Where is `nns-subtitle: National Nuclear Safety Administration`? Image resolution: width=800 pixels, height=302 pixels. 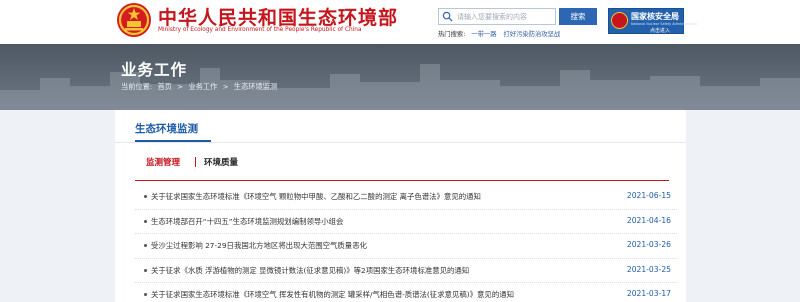
nns-subtitle: National Nuclear Safety Administration is located at coordinates (664, 24).